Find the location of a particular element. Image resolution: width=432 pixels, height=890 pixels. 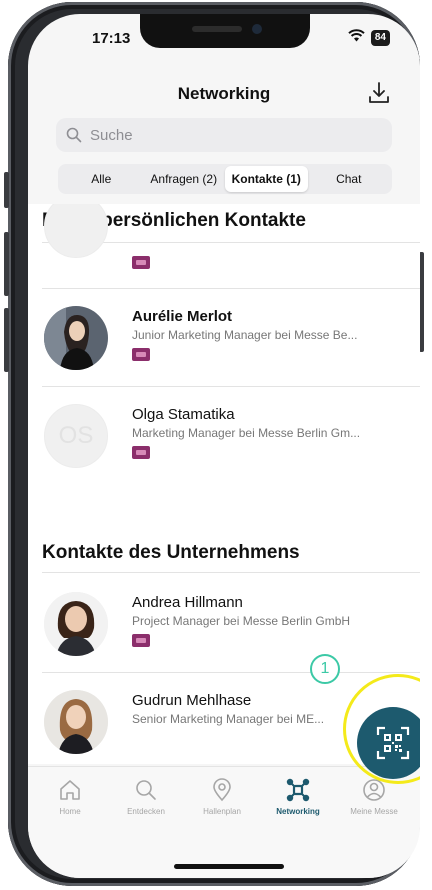

battery-indicator: 84 is located at coordinates (380, 37).